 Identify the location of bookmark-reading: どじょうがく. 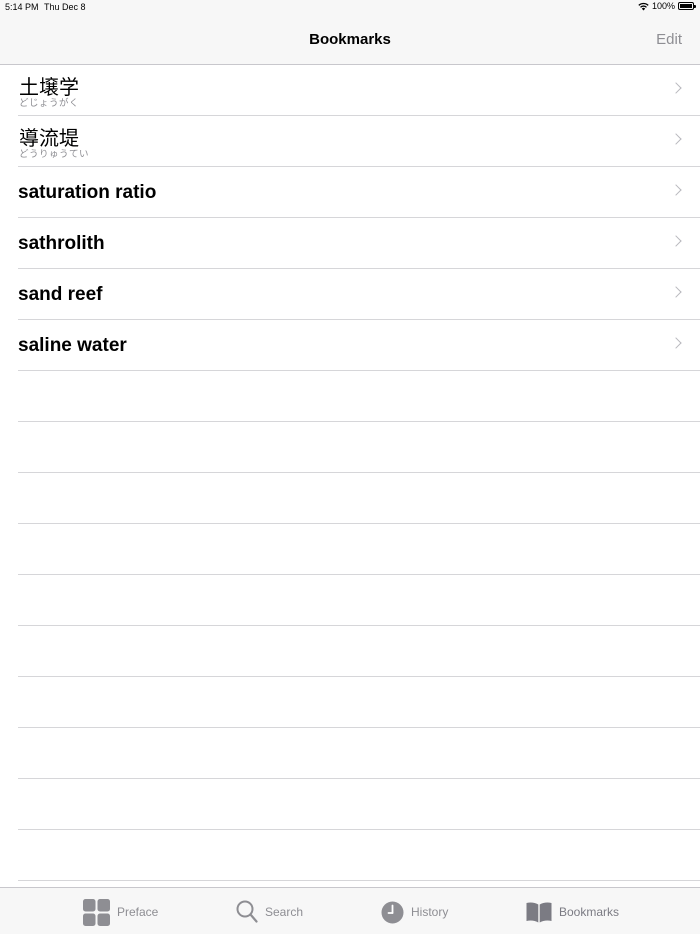
(49, 103).